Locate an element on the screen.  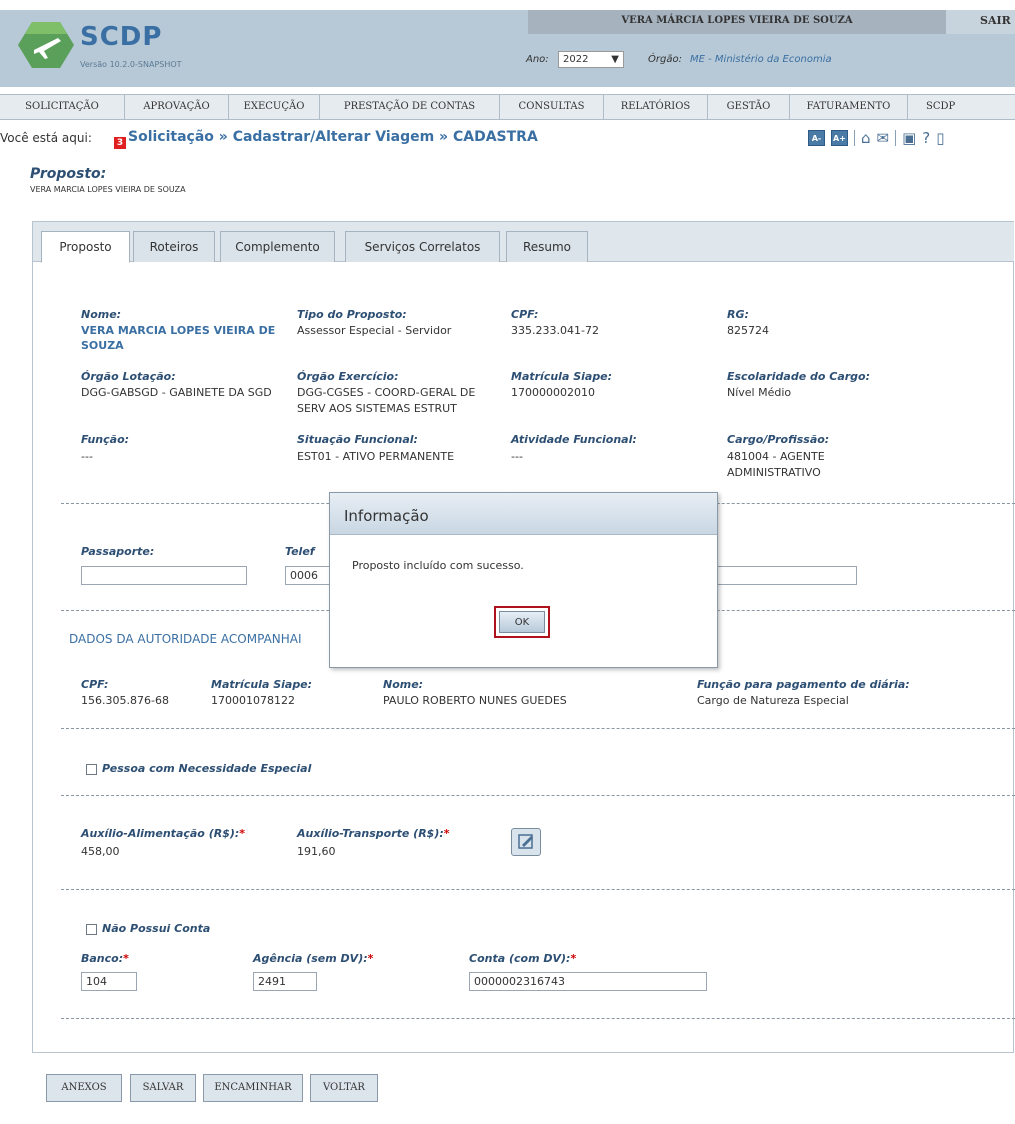
edit-auxilios-button is located at coordinates (526, 842).